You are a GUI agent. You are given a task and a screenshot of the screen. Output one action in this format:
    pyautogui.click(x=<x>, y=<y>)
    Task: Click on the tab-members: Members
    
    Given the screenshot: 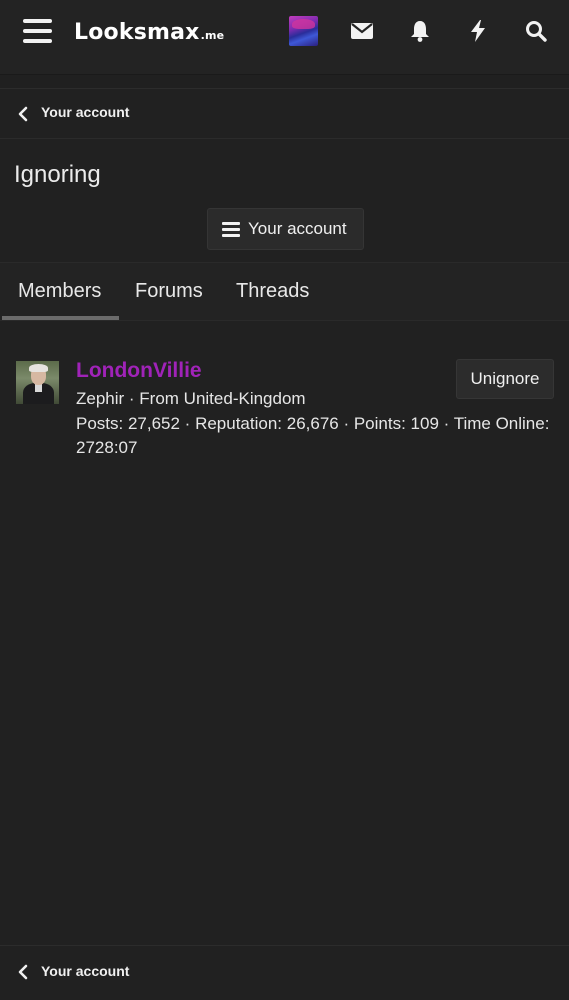 What is the action you would take?
    pyautogui.click(x=59, y=291)
    